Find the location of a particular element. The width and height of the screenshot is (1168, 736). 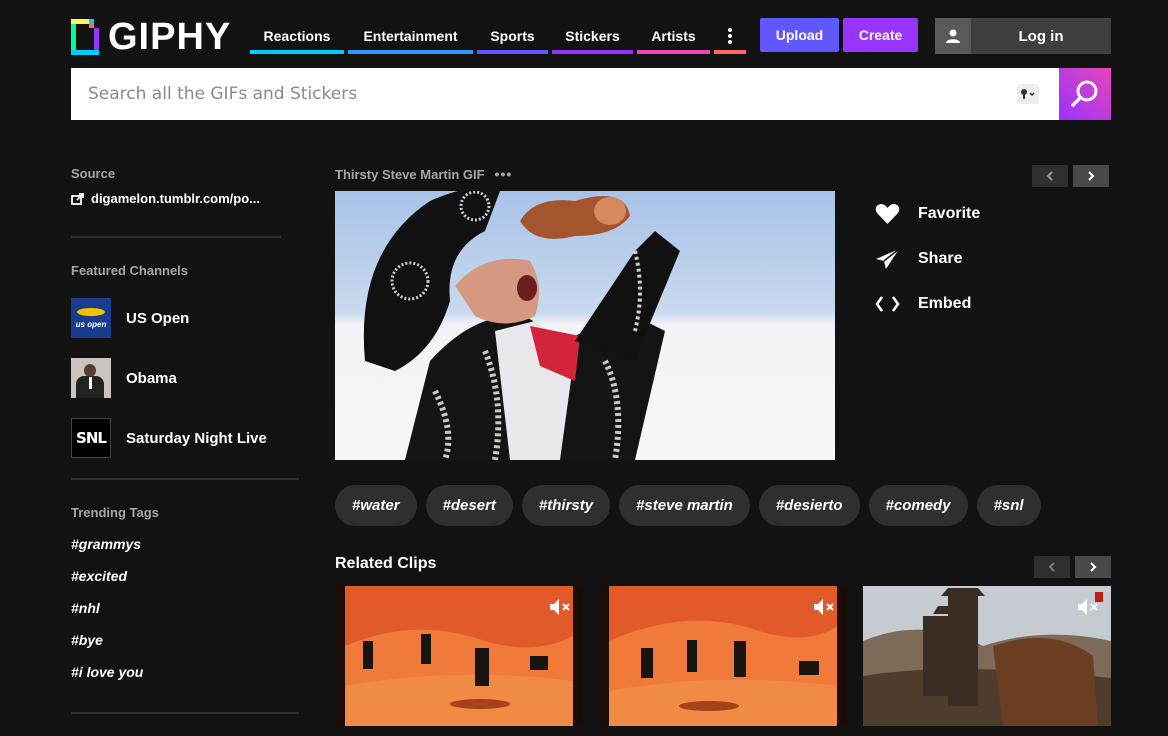

channel-us-open: us open US Open is located at coordinates (185, 318).